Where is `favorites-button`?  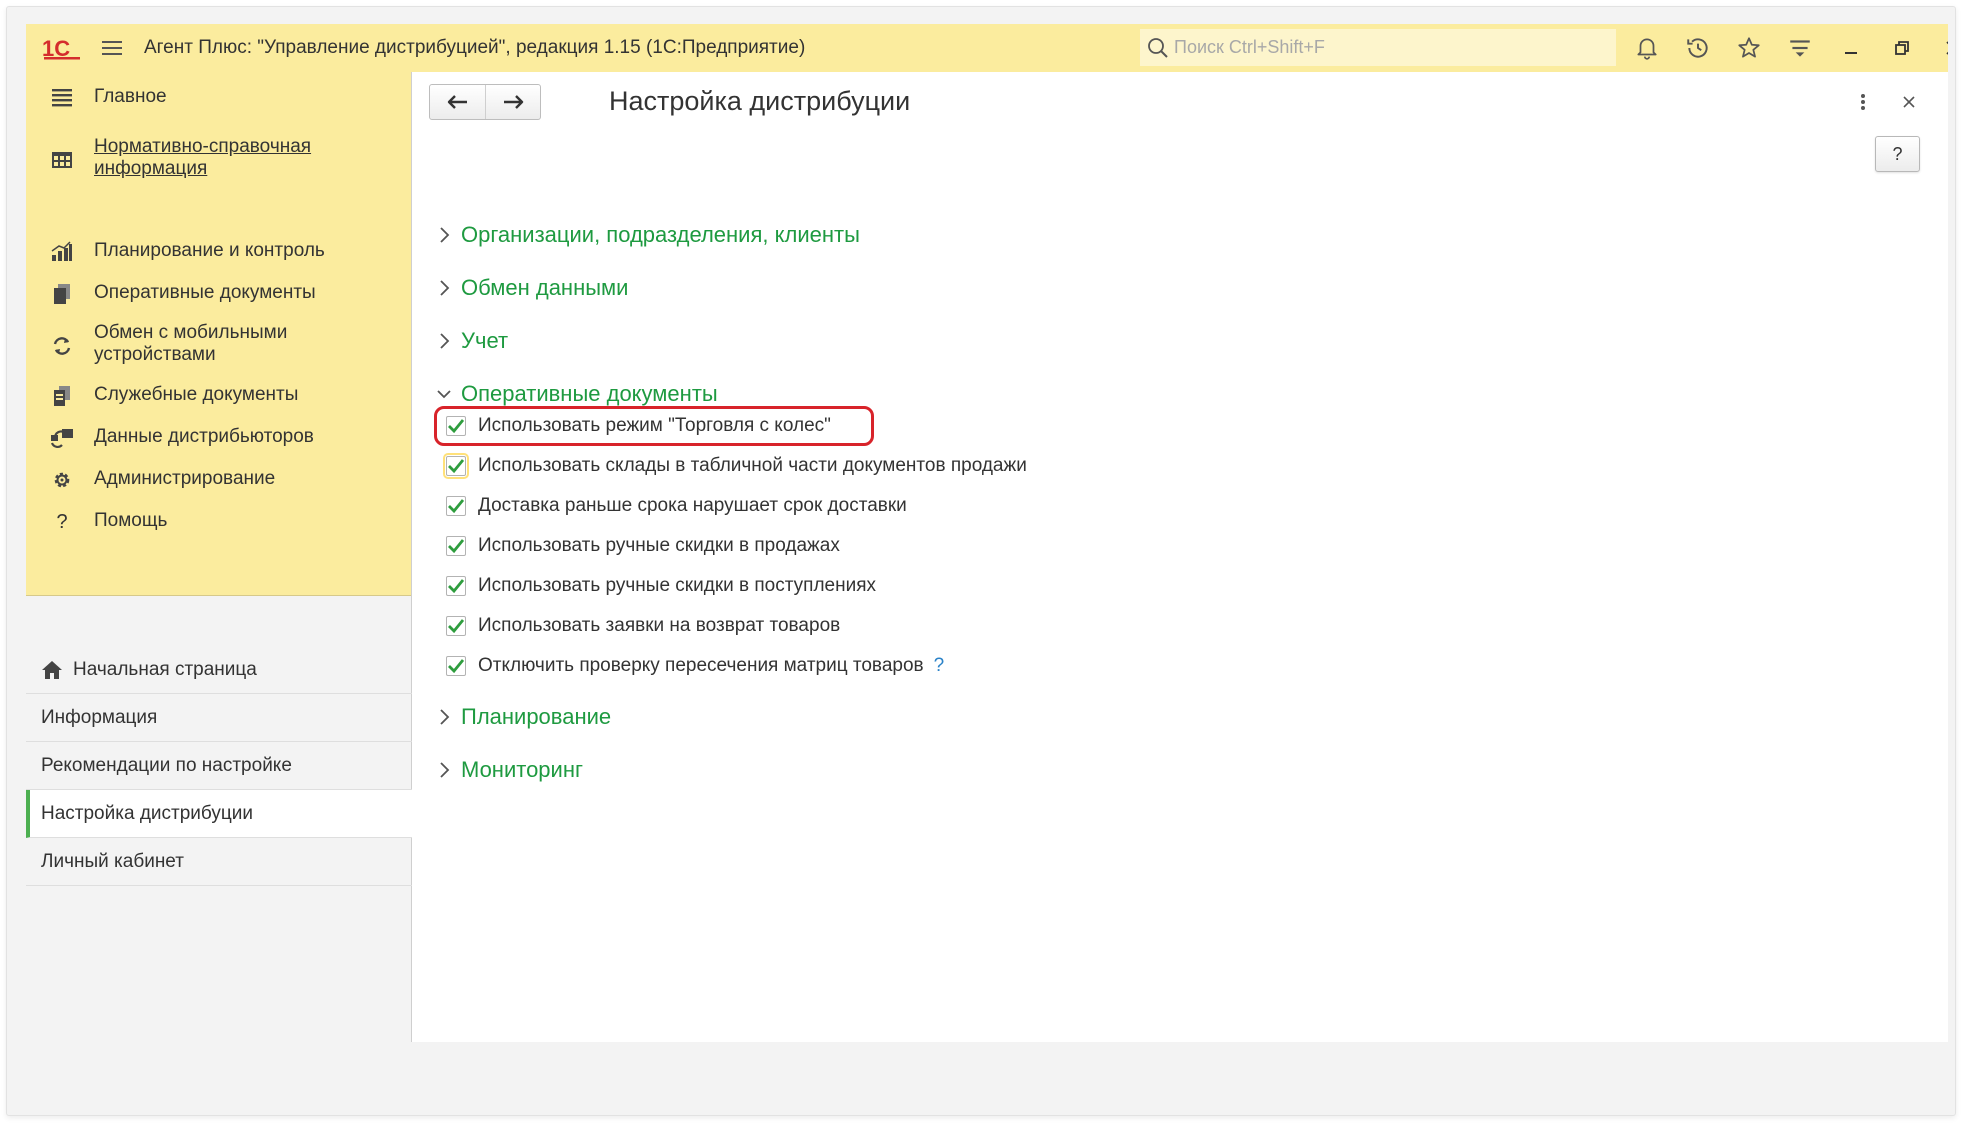
favorites-button is located at coordinates (1748, 48).